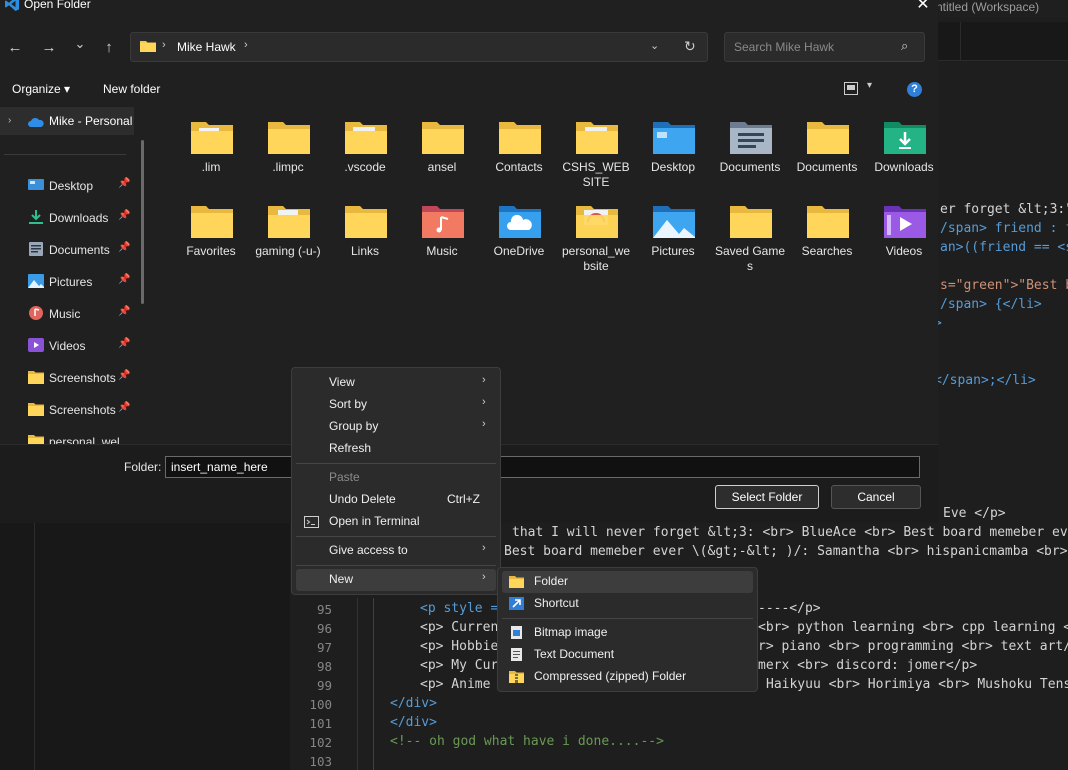  Describe the element at coordinates (904, 160) in the screenshot. I see `folder-item: Downloads` at that location.